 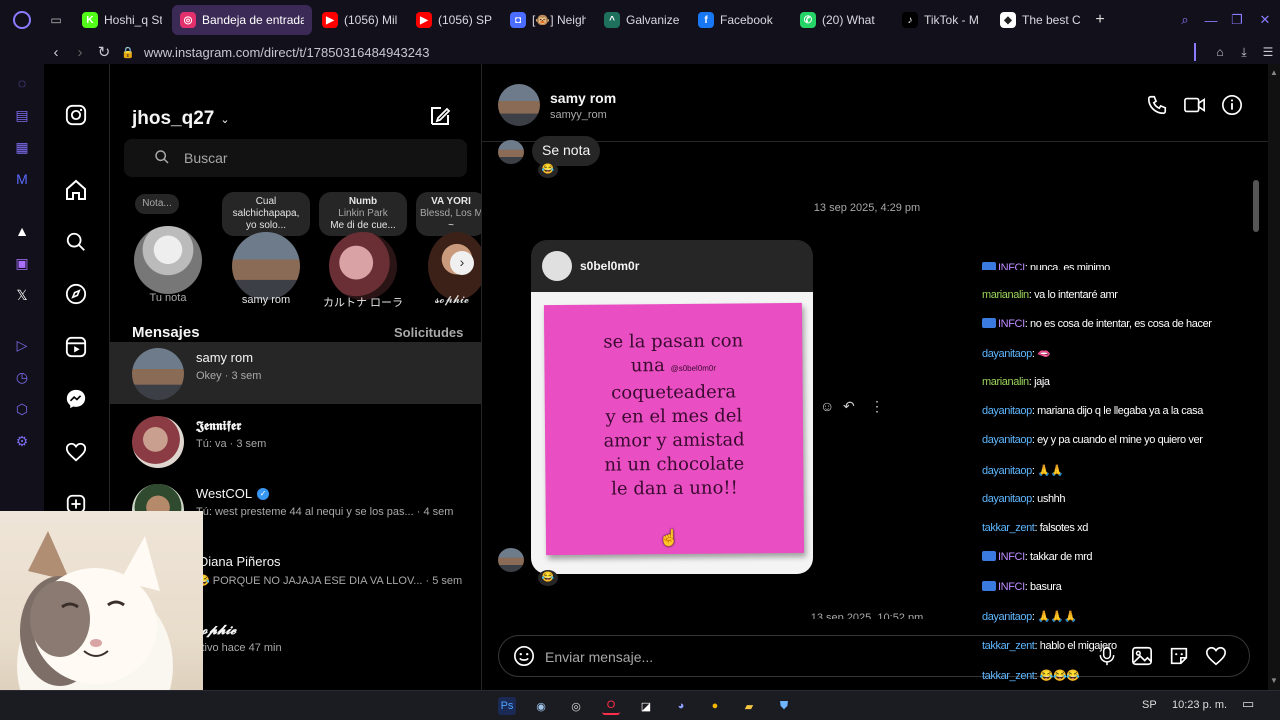 What do you see at coordinates (541, 706) in the screenshot?
I see `steam-icon: ◉` at bounding box center [541, 706].